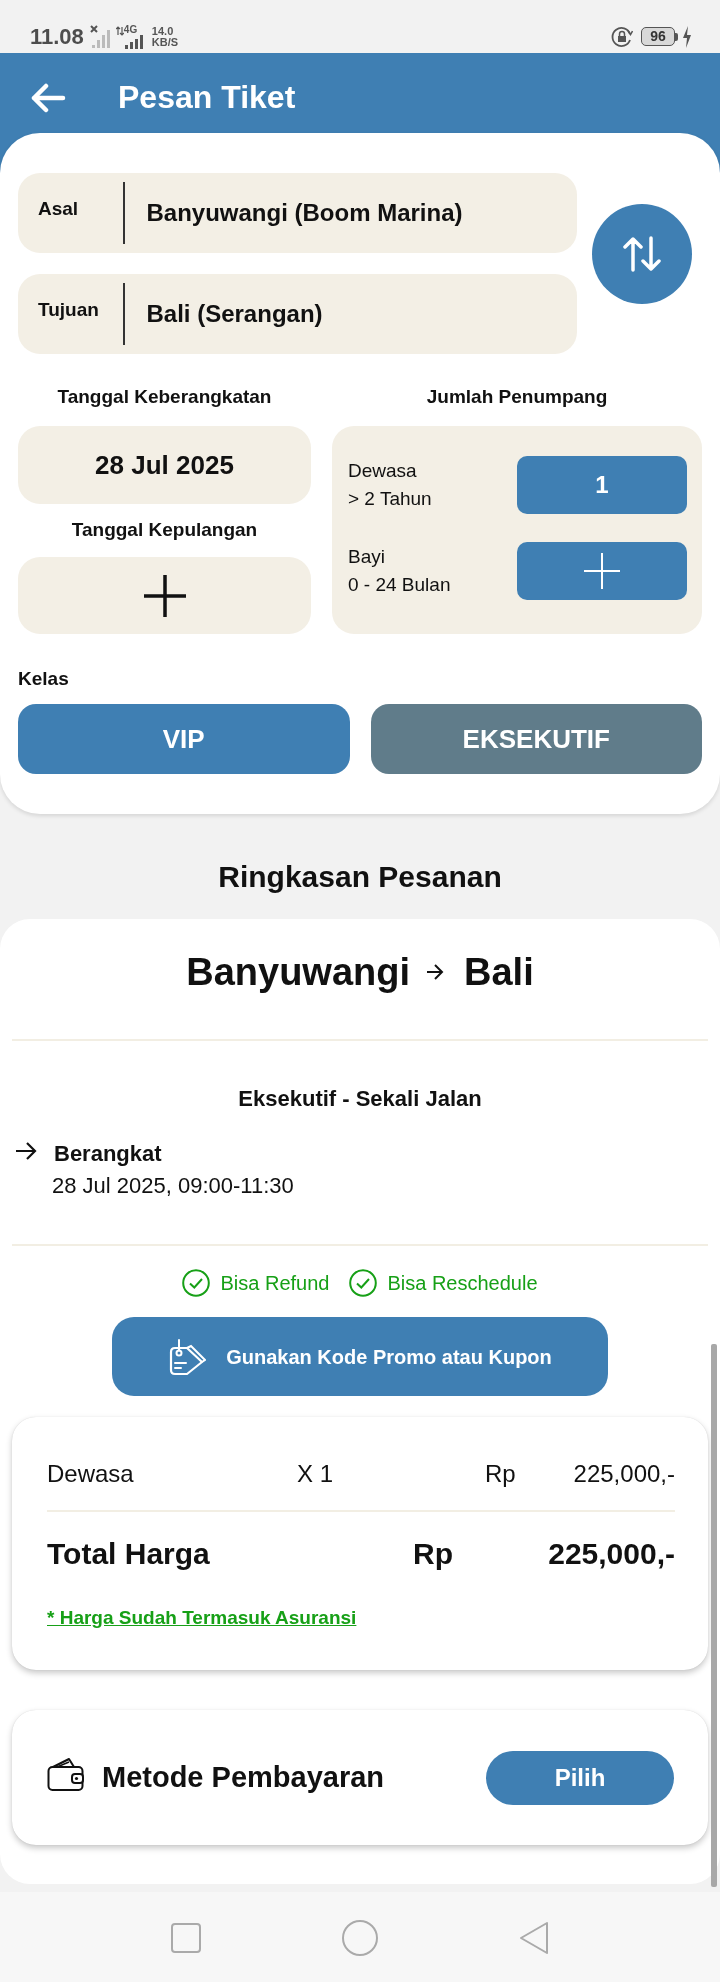 This screenshot has width=720, height=1982. I want to click on passenger-count-button: 1, so click(602, 485).